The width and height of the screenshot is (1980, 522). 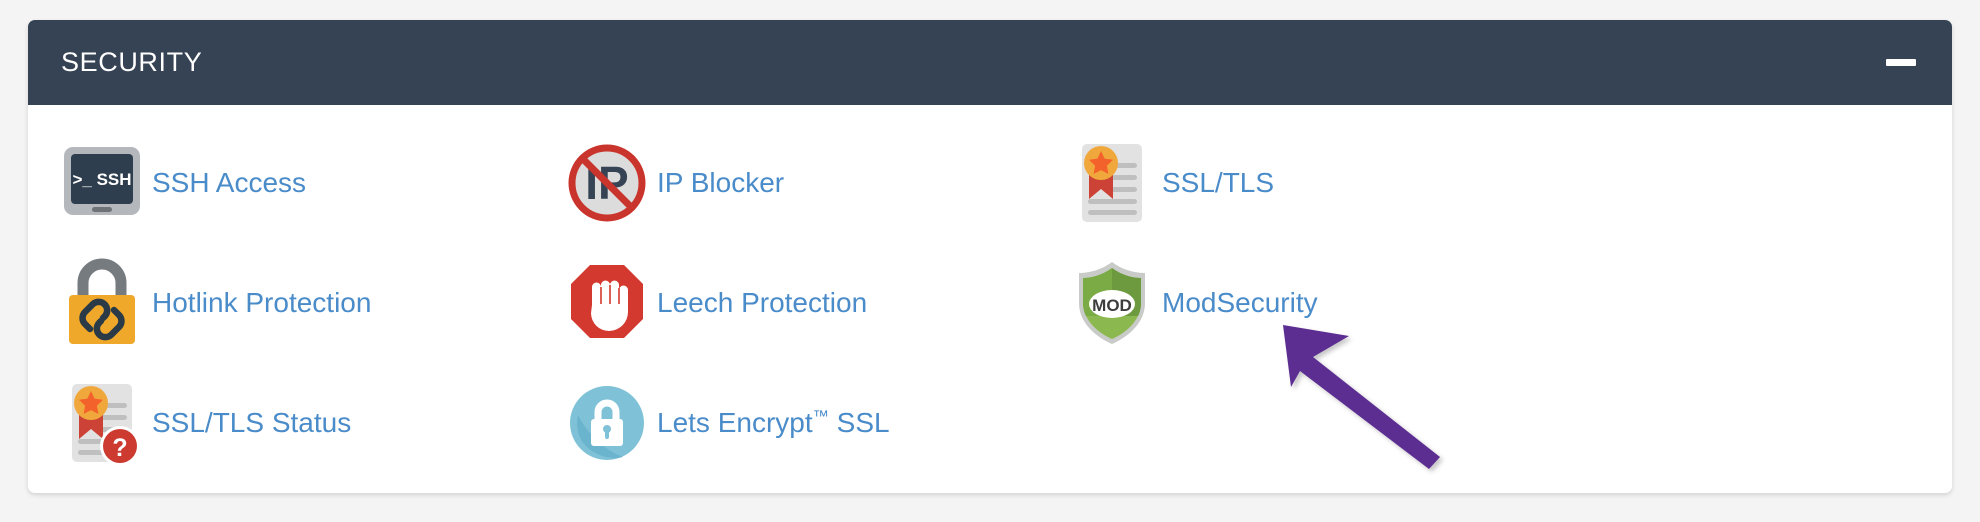 I want to click on item-label: Hotlink Protection, so click(x=262, y=302).